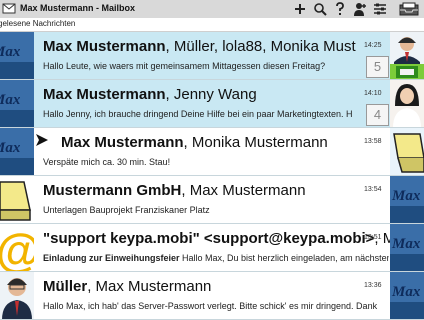  I want to click on add-icon, so click(300, 9).